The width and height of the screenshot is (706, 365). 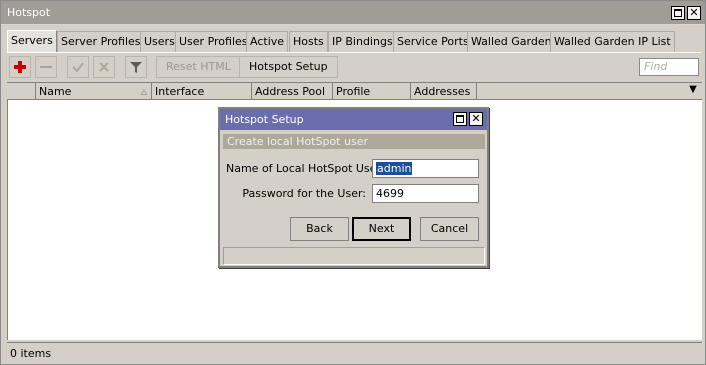 I want to click on column-interface: Interface, so click(x=202, y=91).